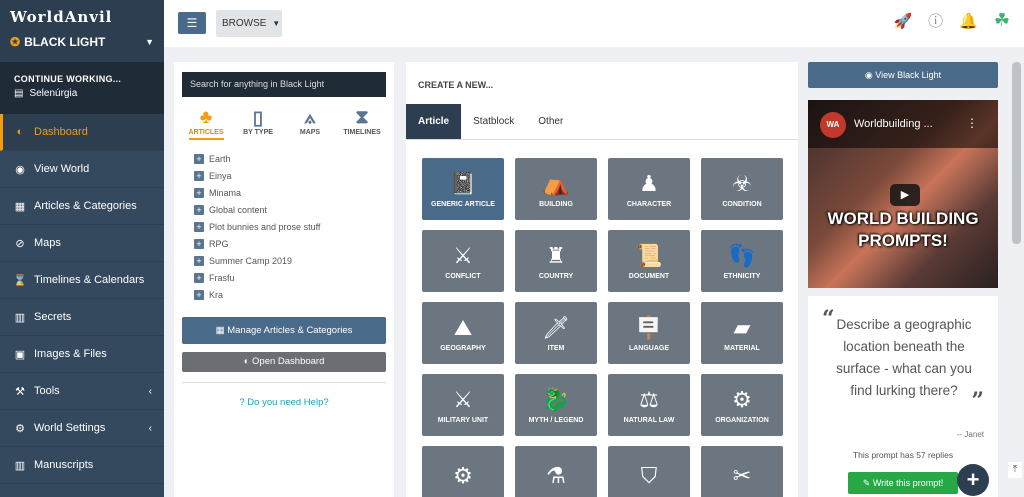 The width and height of the screenshot is (1024, 497). I want to click on tree-item: + RPG, so click(294, 243).